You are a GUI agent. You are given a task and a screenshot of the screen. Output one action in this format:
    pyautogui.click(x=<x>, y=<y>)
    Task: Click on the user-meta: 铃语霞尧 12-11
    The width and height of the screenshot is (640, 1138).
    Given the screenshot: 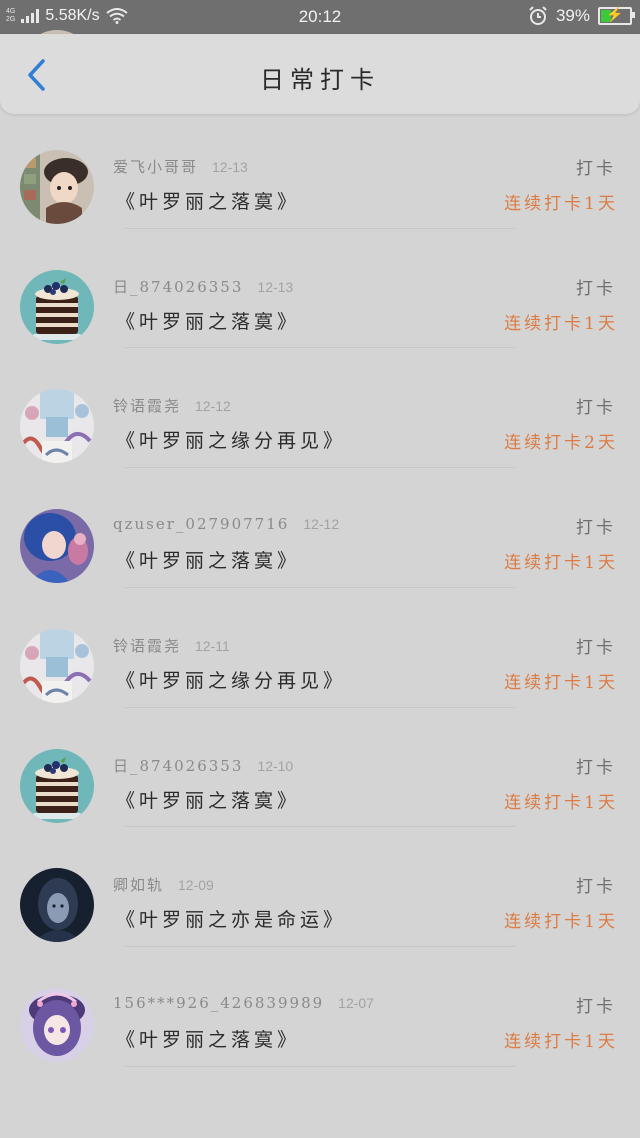 What is the action you would take?
    pyautogui.click(x=171, y=645)
    